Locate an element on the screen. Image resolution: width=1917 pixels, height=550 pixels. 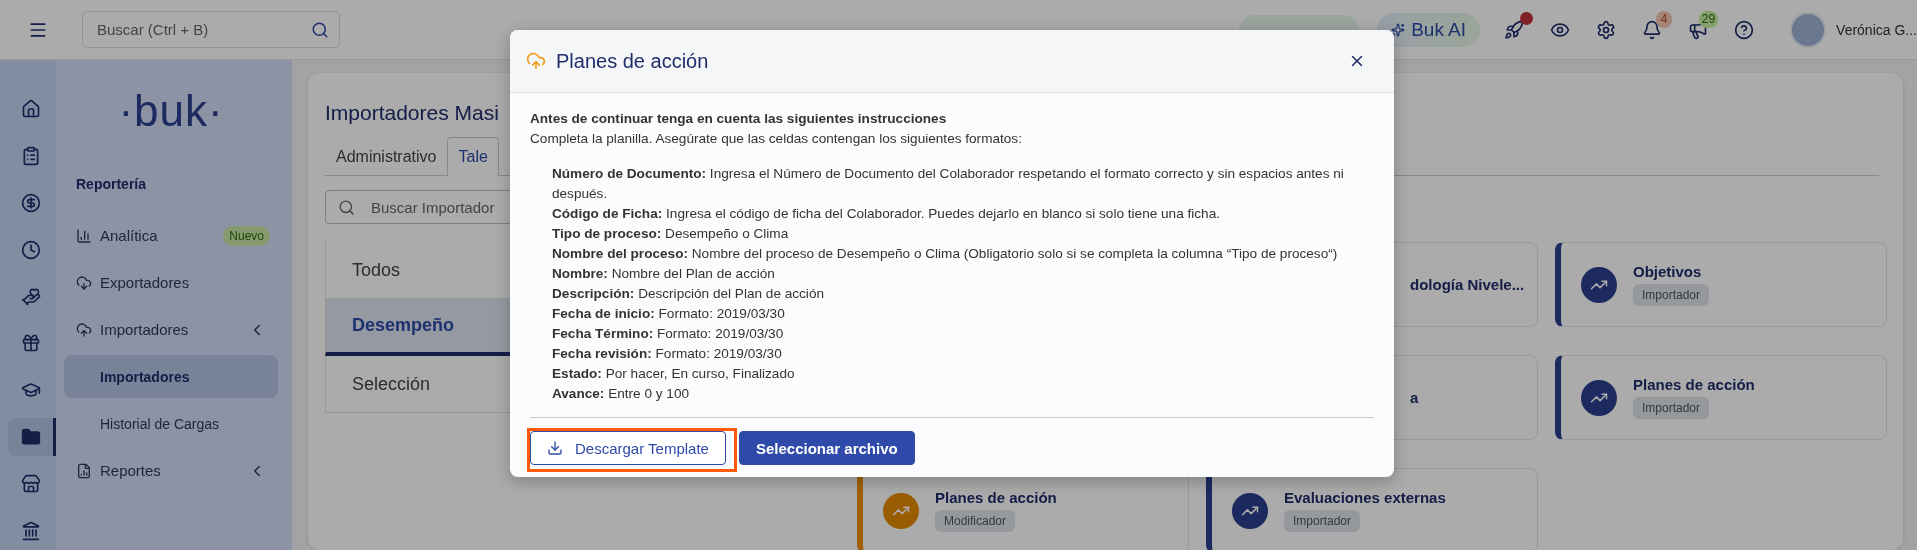
field-instruction: Nombre del proceso: Nombre del proceso de Desempeño o Clima (Obligatorio solo si se completa la columna “Tipo de proceso“) is located at coordinates (945, 254).